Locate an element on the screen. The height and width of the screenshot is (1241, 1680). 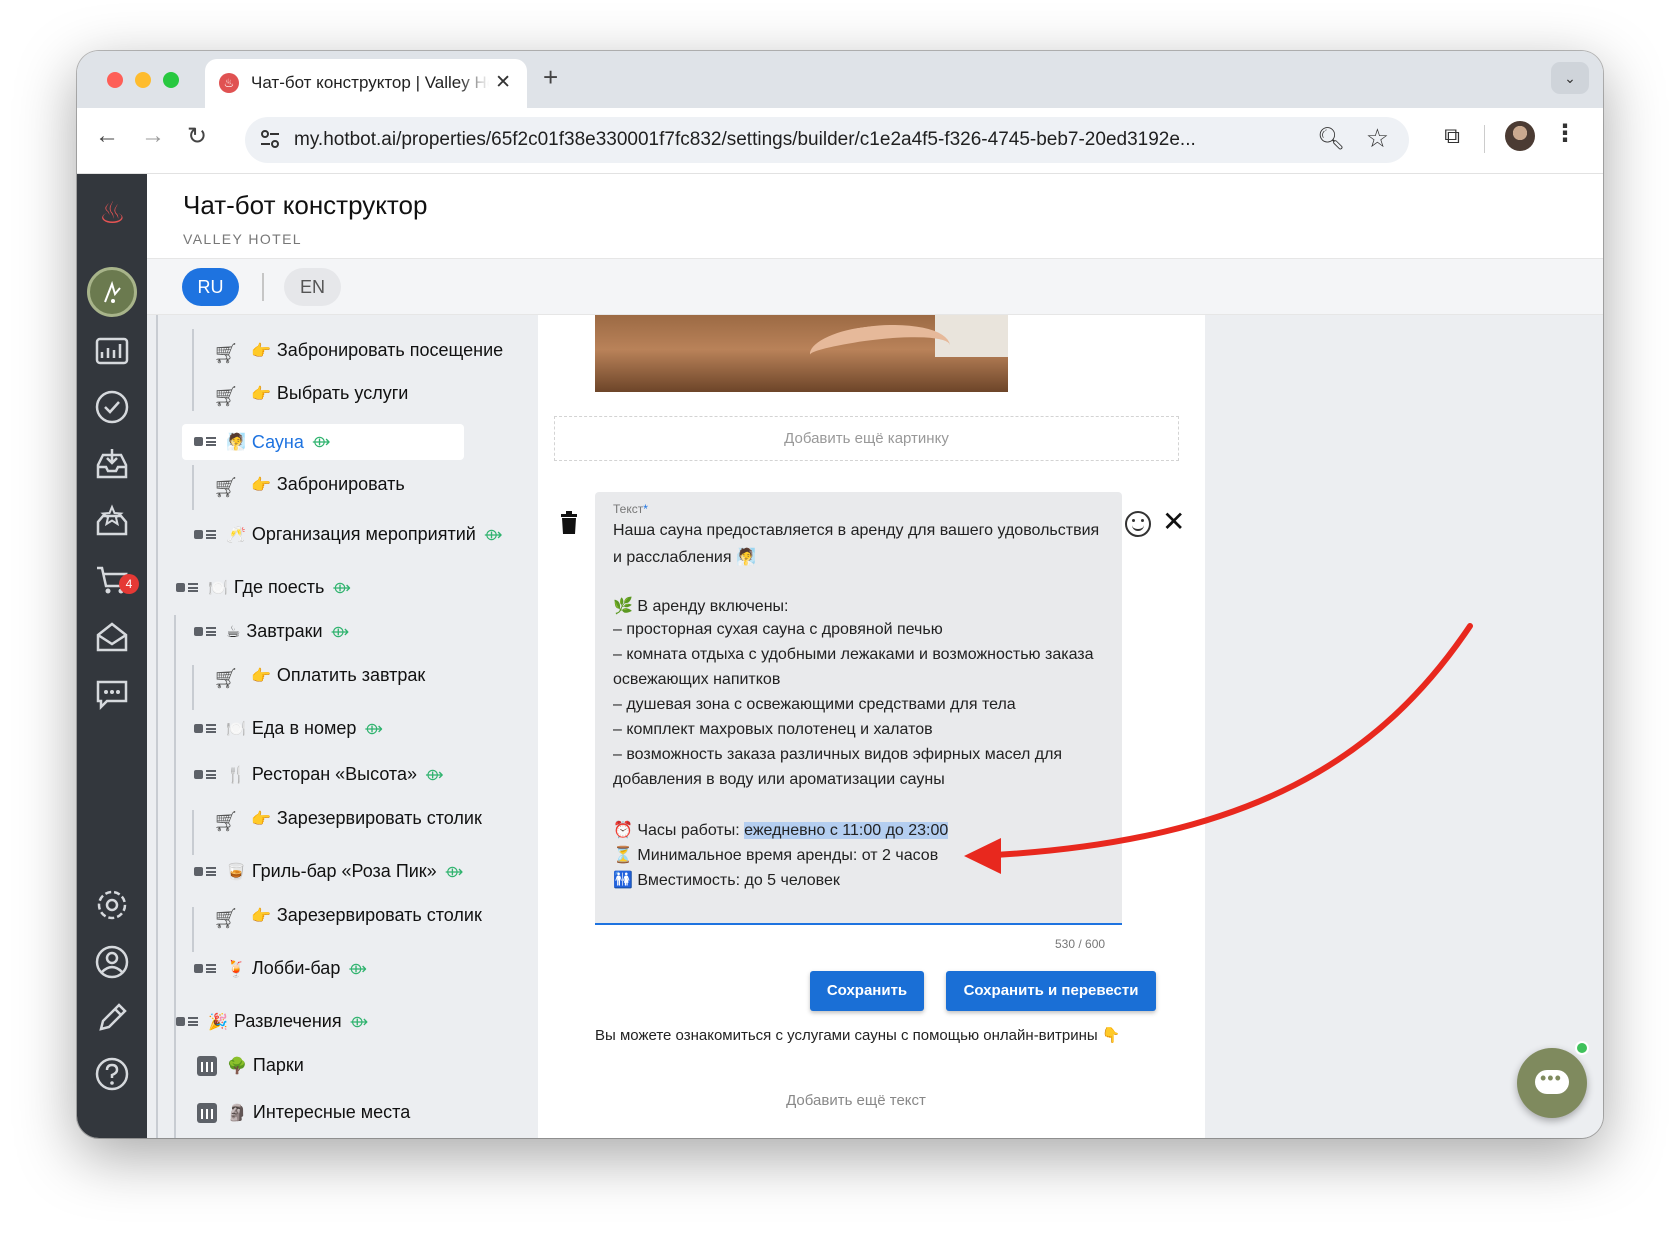
add-text-button: Добавить ещё текст is located at coordinates (856, 1100).